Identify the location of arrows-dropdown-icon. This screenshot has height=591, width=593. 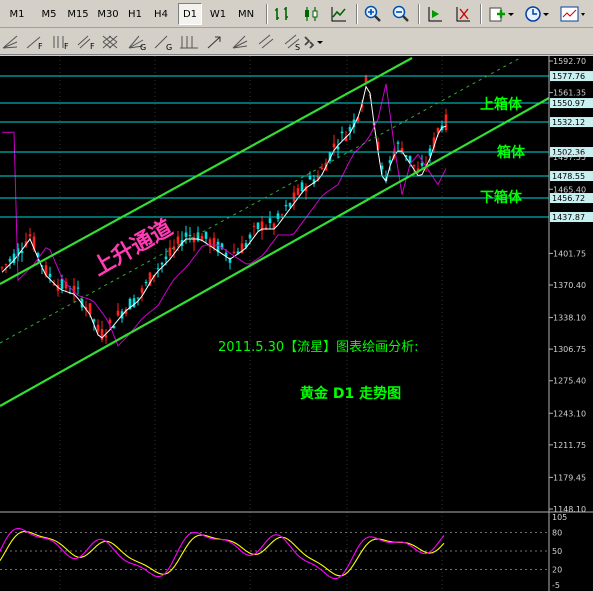
(313, 42).